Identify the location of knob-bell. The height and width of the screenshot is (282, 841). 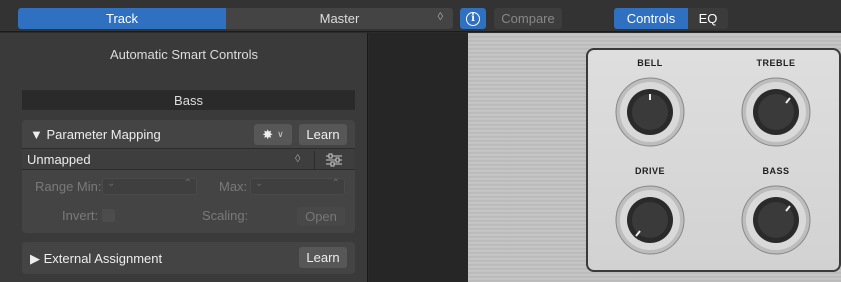
(650, 112).